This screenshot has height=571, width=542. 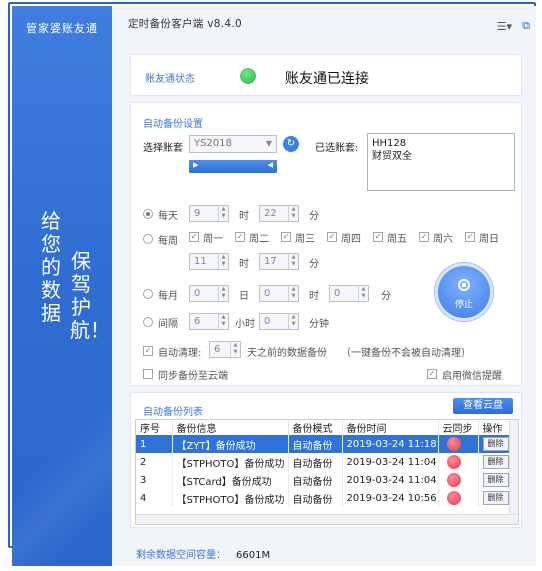 What do you see at coordinates (173, 124) in the screenshot?
I see `settings-section-label: 自动备份设置` at bounding box center [173, 124].